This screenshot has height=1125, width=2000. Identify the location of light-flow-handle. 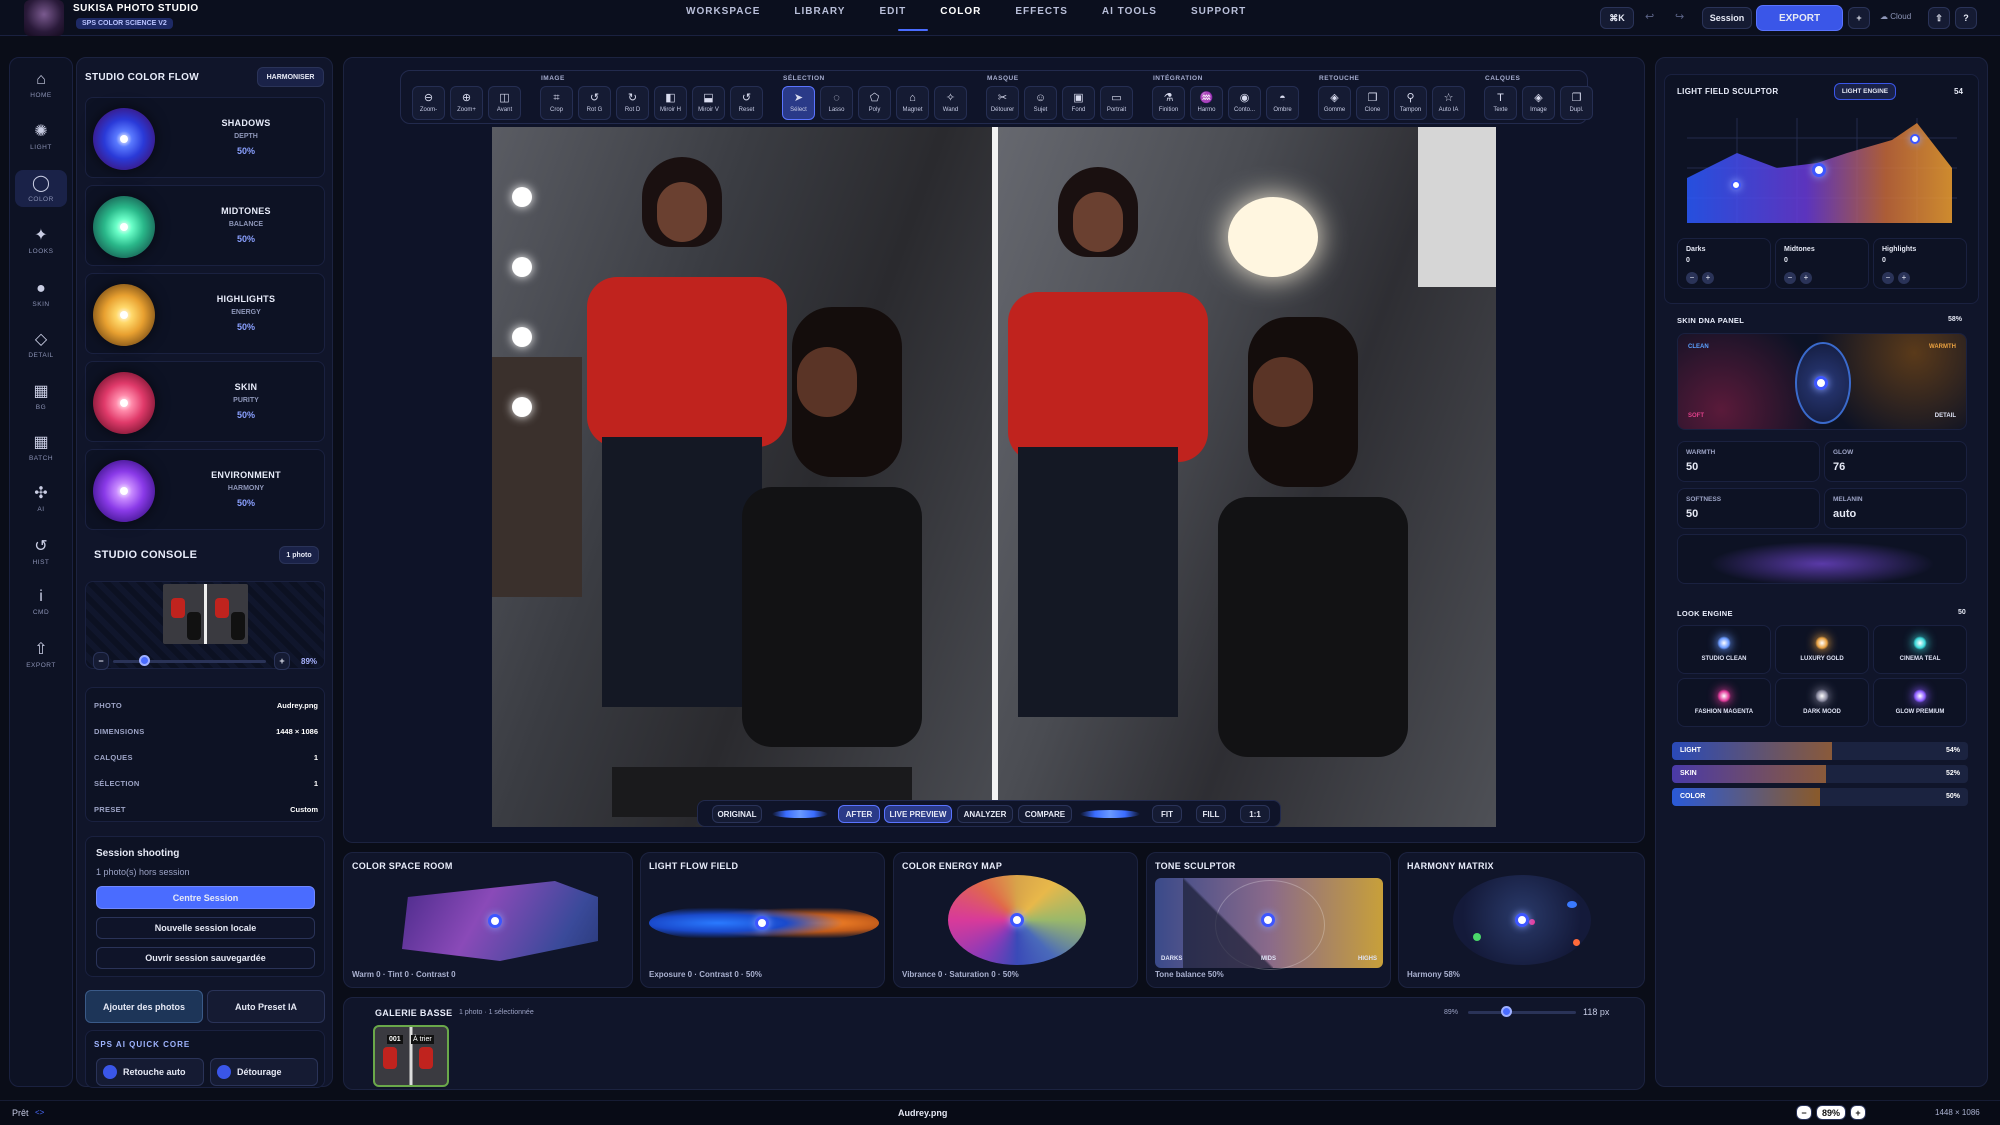
(762, 923).